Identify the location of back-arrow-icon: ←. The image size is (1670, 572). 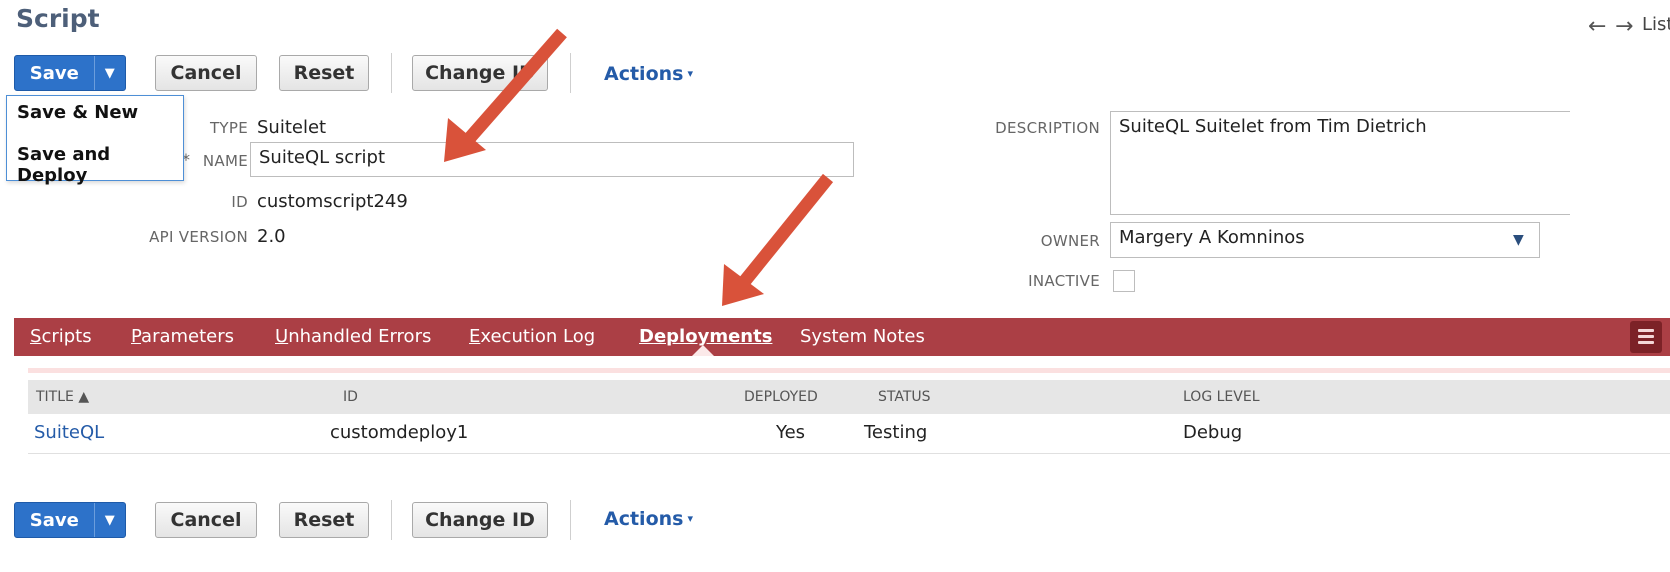
(1597, 27).